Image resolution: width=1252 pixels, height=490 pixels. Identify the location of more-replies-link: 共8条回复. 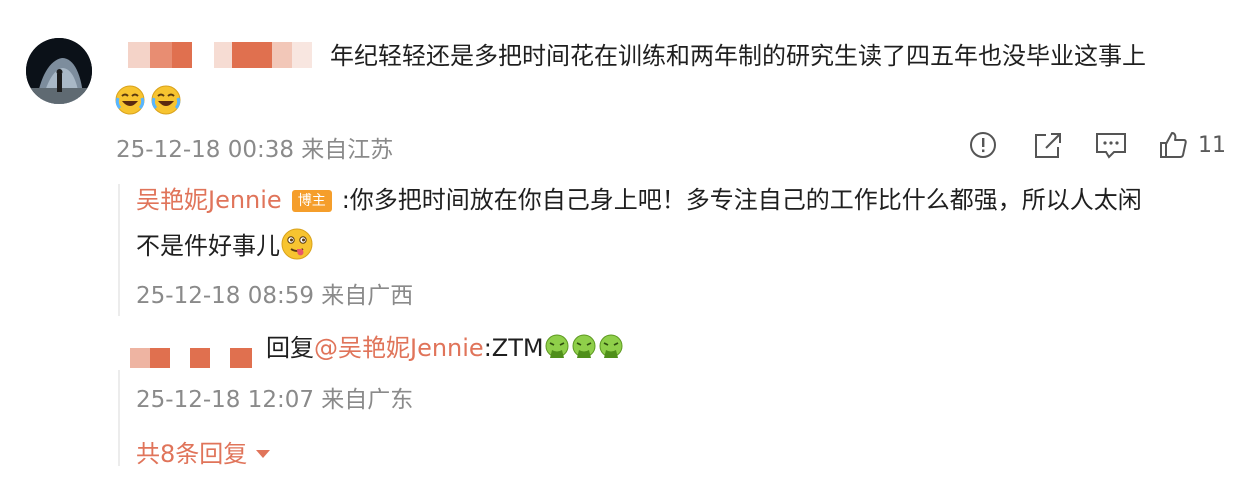
(203, 451).